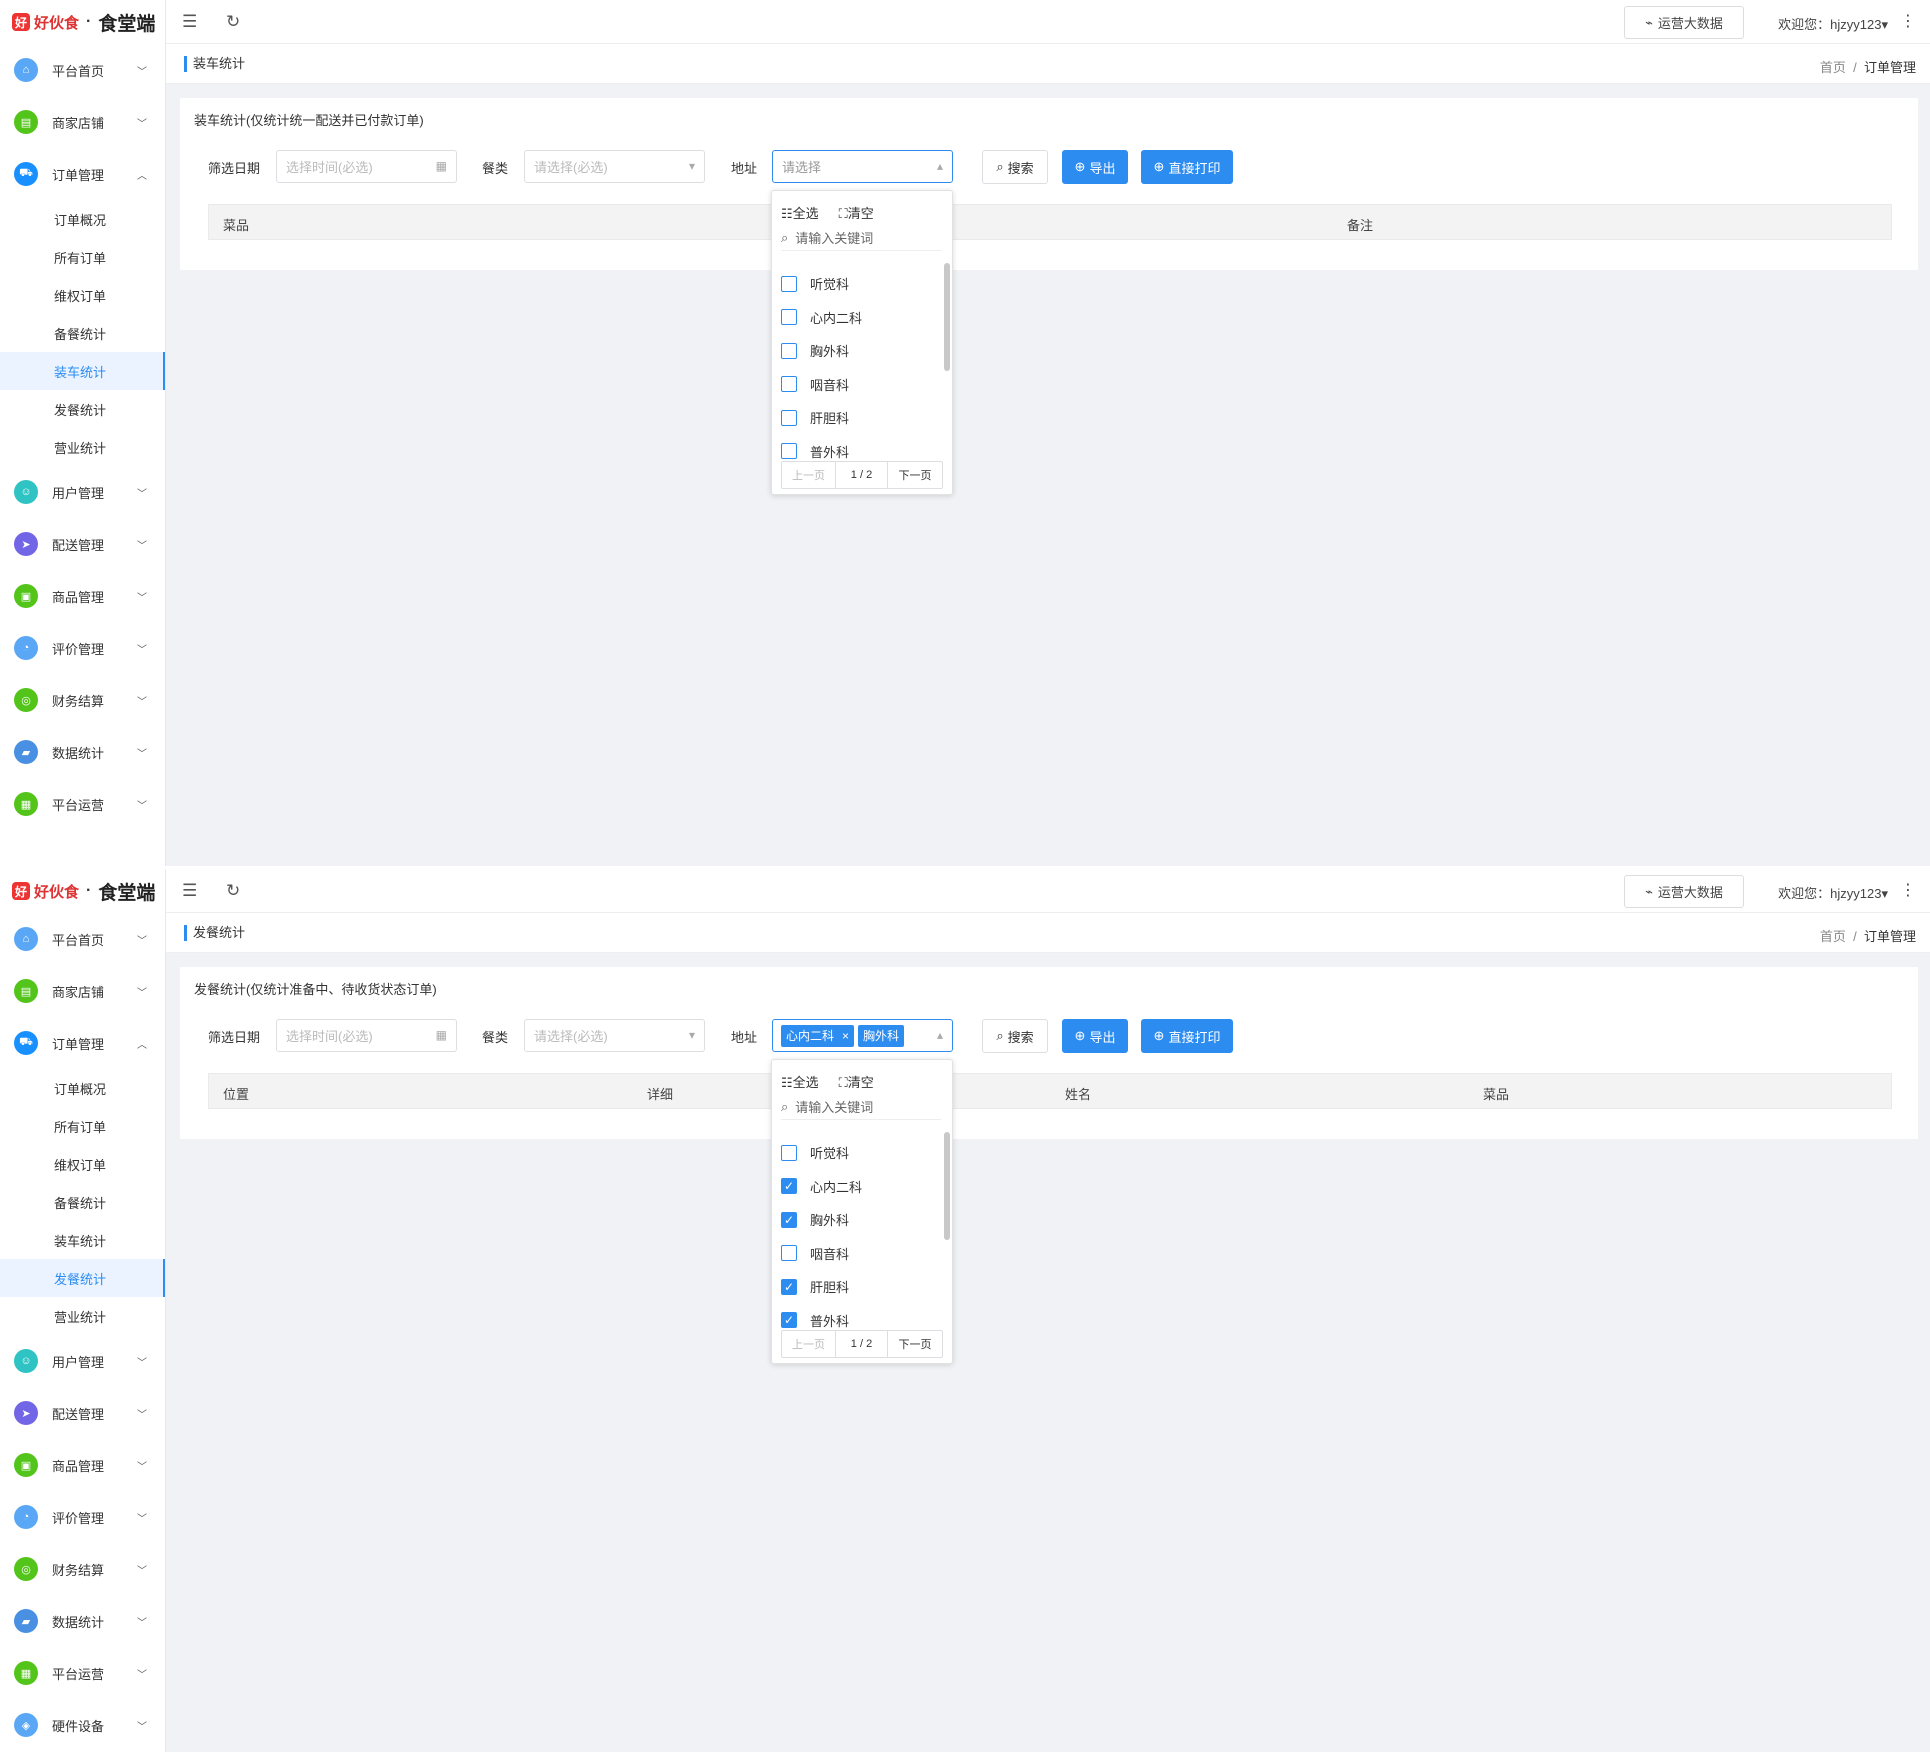 The image size is (1930, 1752). I want to click on sidebar-item: ◈ 硬件设备 ﹀, so click(82, 1725).